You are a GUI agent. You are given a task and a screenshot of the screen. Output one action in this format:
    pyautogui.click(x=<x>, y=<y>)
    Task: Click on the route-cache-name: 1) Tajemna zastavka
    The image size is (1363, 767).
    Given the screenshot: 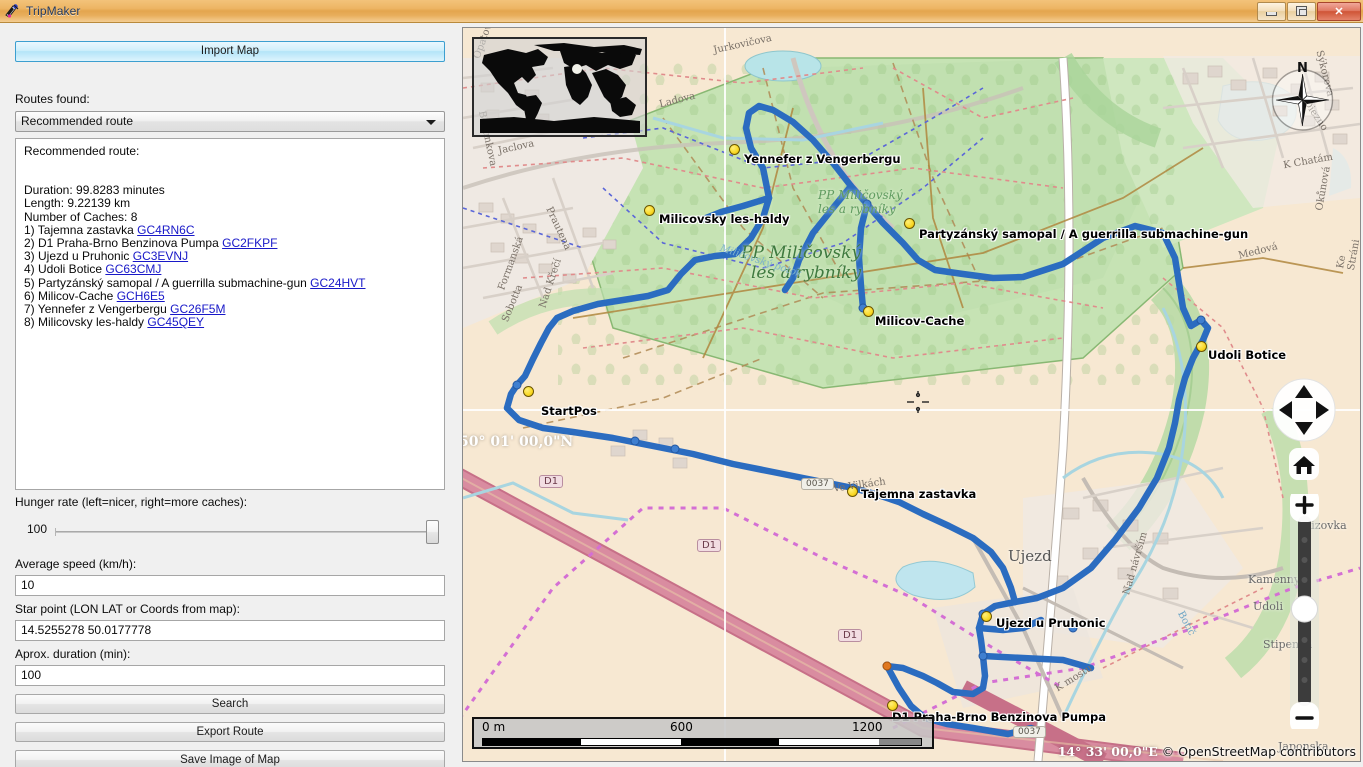 What is the action you would take?
    pyautogui.click(x=81, y=229)
    